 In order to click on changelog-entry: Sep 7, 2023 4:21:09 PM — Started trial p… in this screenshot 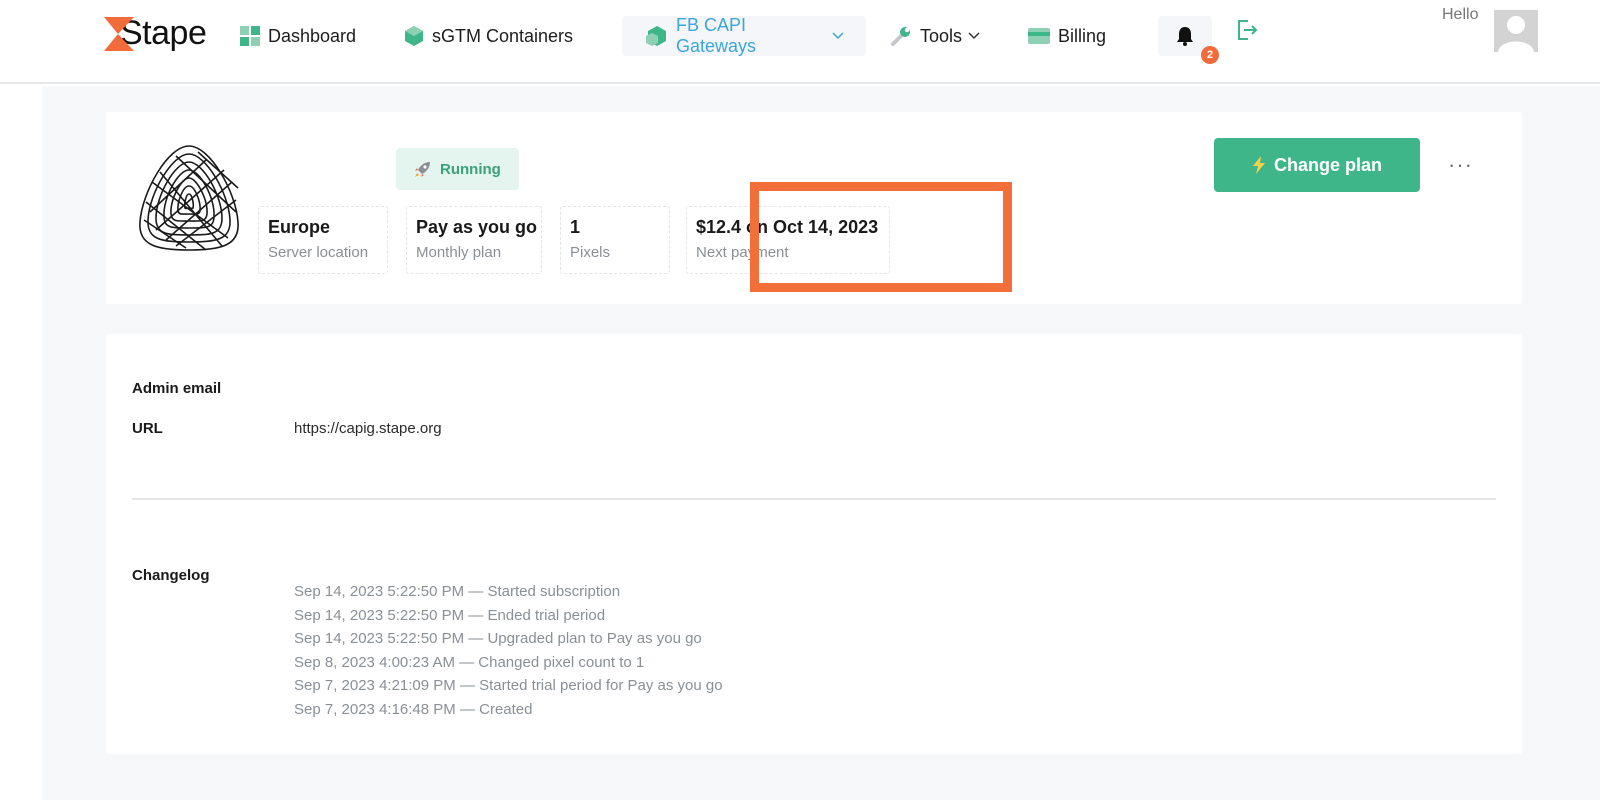, I will do `click(508, 685)`.